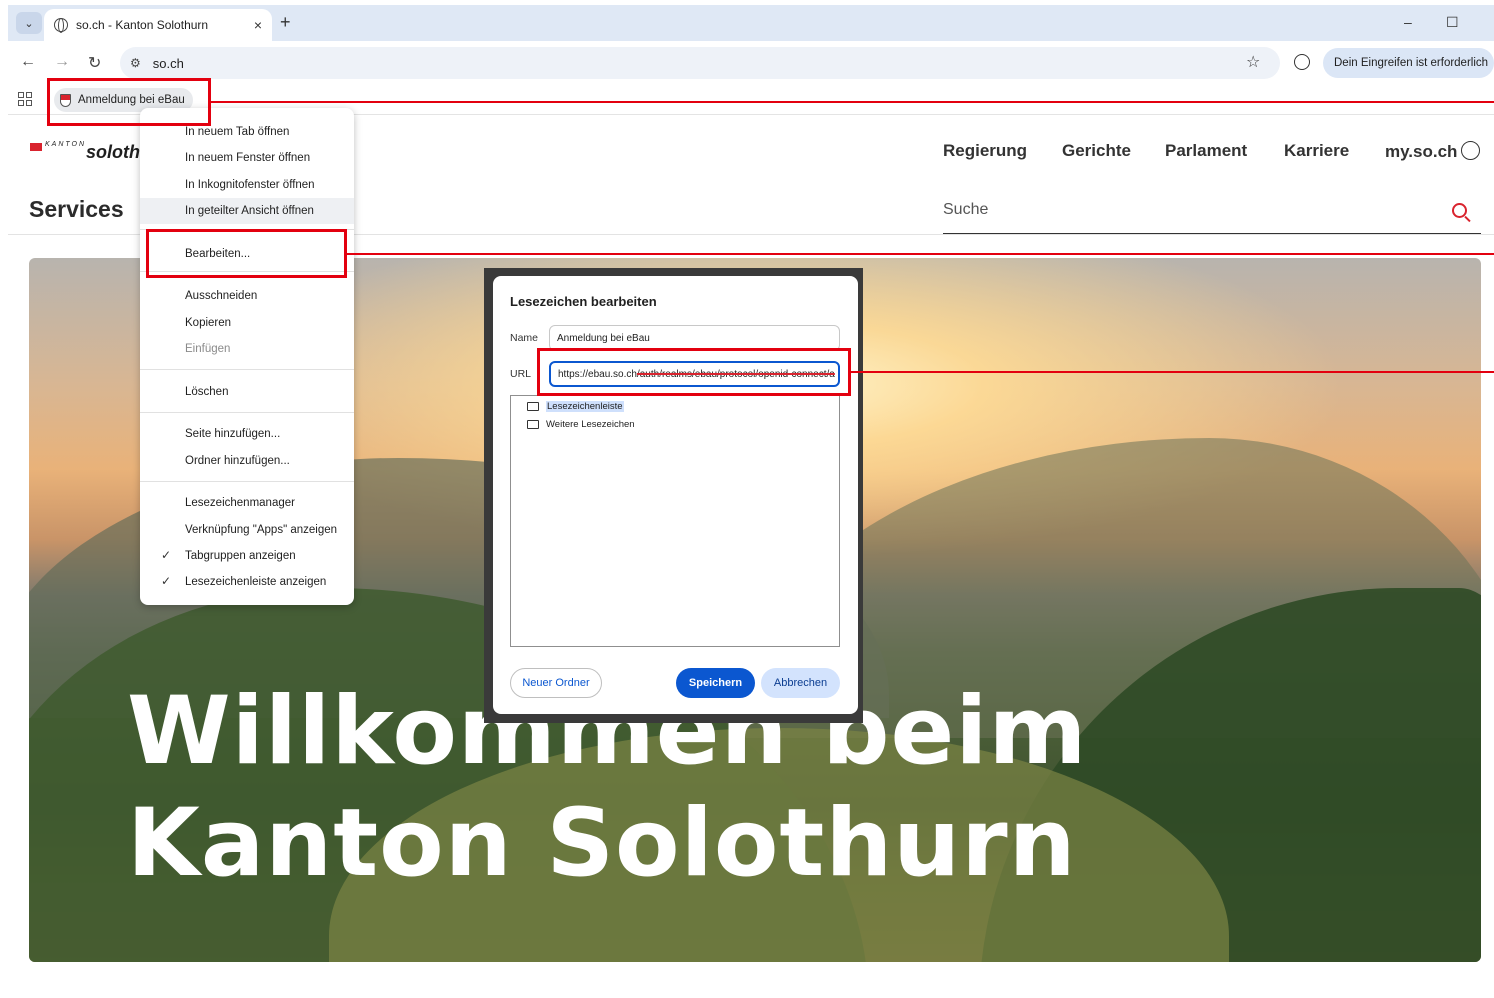 The width and height of the screenshot is (1494, 998). I want to click on reload-button: ↻, so click(94, 63).